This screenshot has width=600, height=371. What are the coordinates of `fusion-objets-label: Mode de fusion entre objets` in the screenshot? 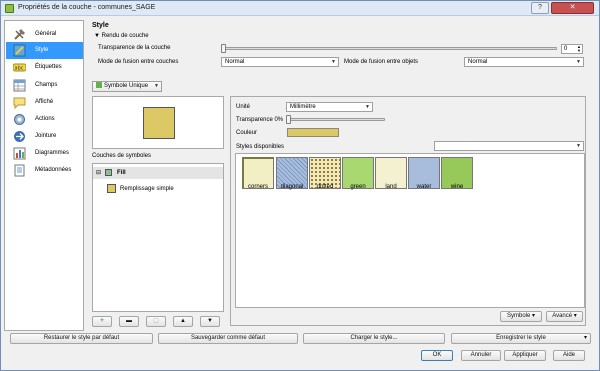 It's located at (381, 62).